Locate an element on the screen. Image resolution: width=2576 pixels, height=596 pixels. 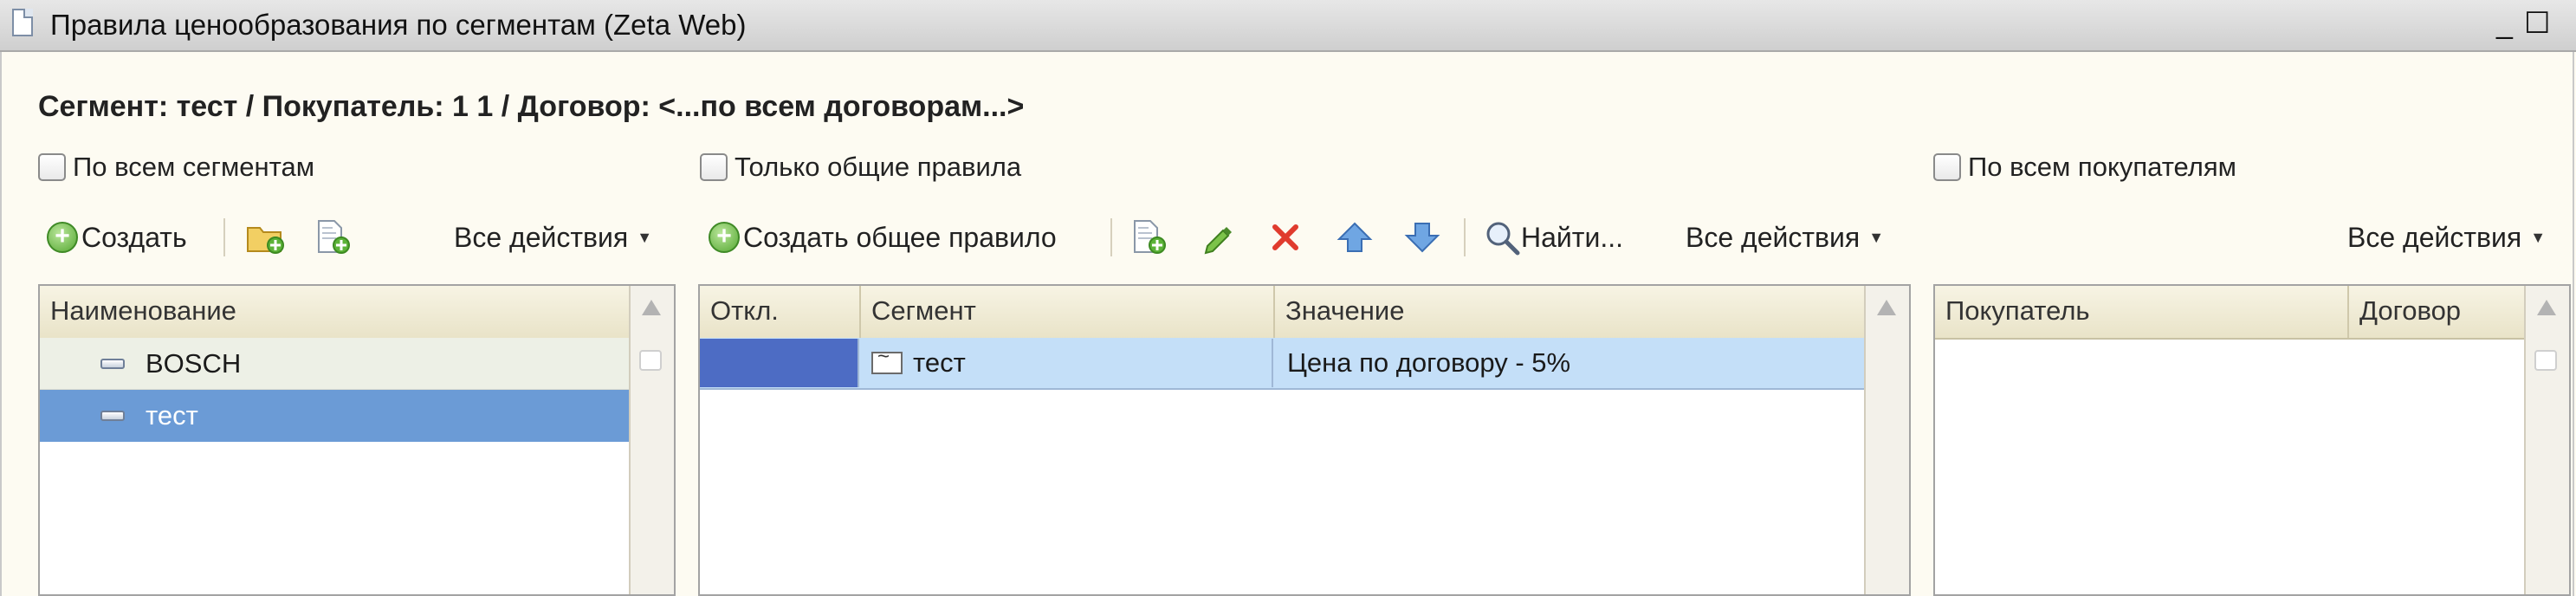
segment-cell: тест is located at coordinates (1066, 363).